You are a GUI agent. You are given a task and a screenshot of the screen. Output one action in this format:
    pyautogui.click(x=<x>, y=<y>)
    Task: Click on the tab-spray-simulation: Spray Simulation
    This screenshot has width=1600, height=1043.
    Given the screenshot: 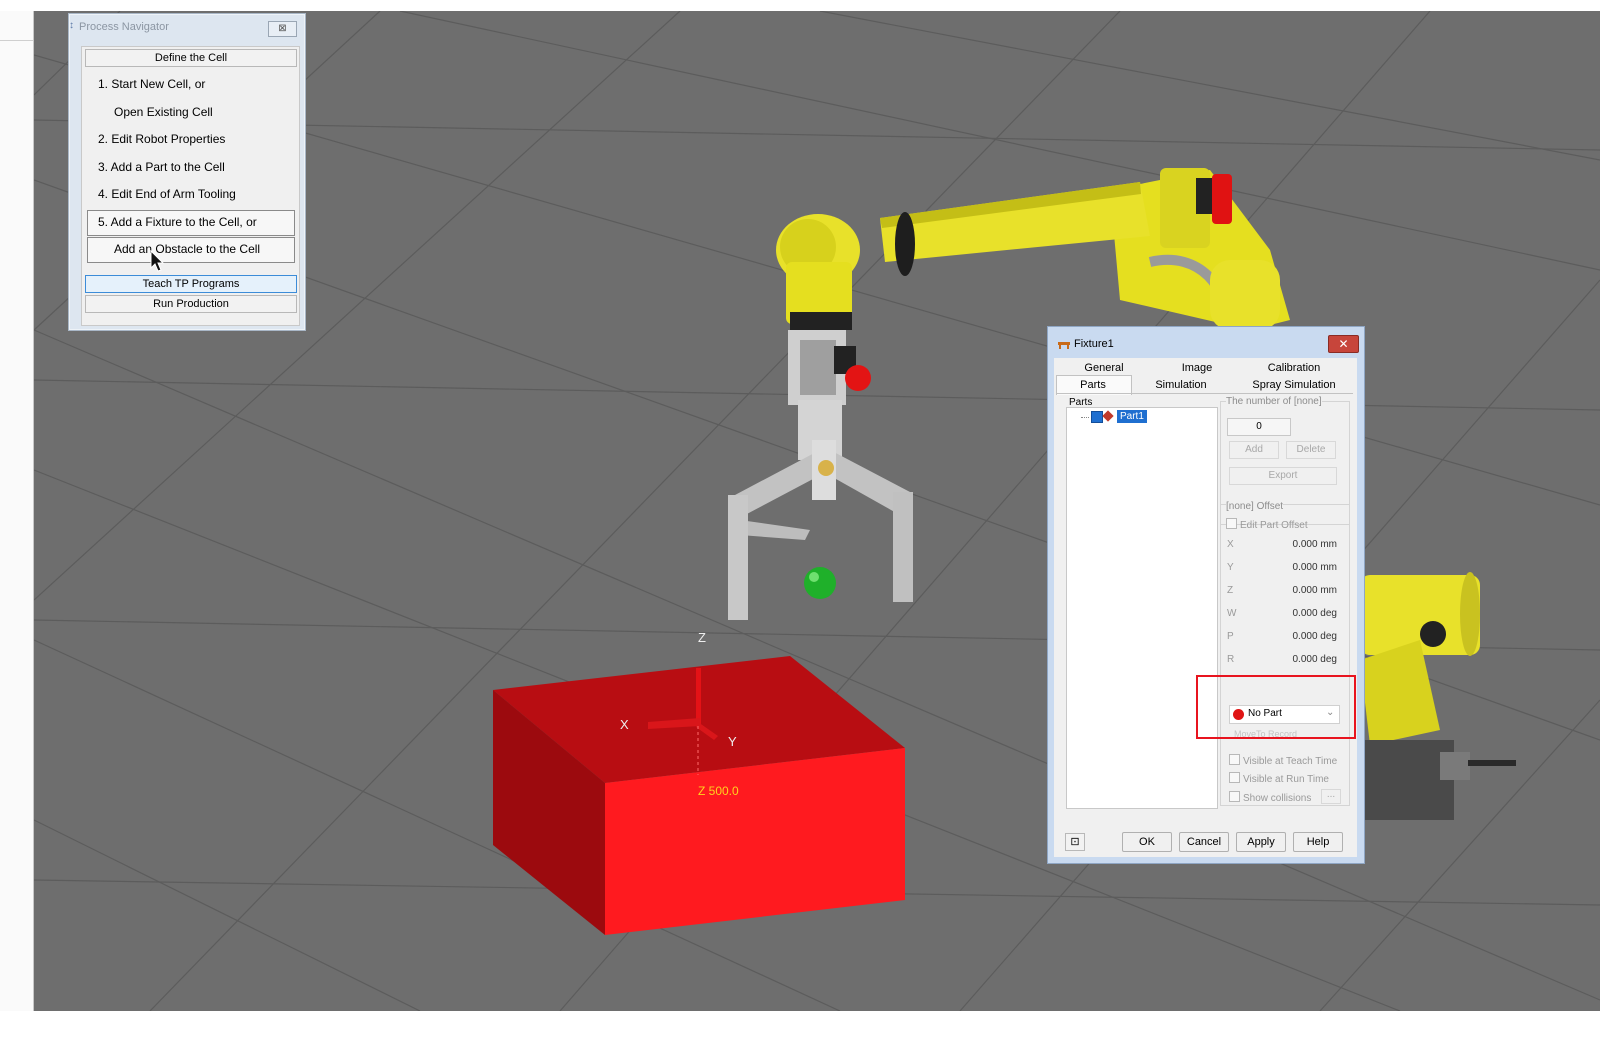 What is the action you would take?
    pyautogui.click(x=1294, y=385)
    